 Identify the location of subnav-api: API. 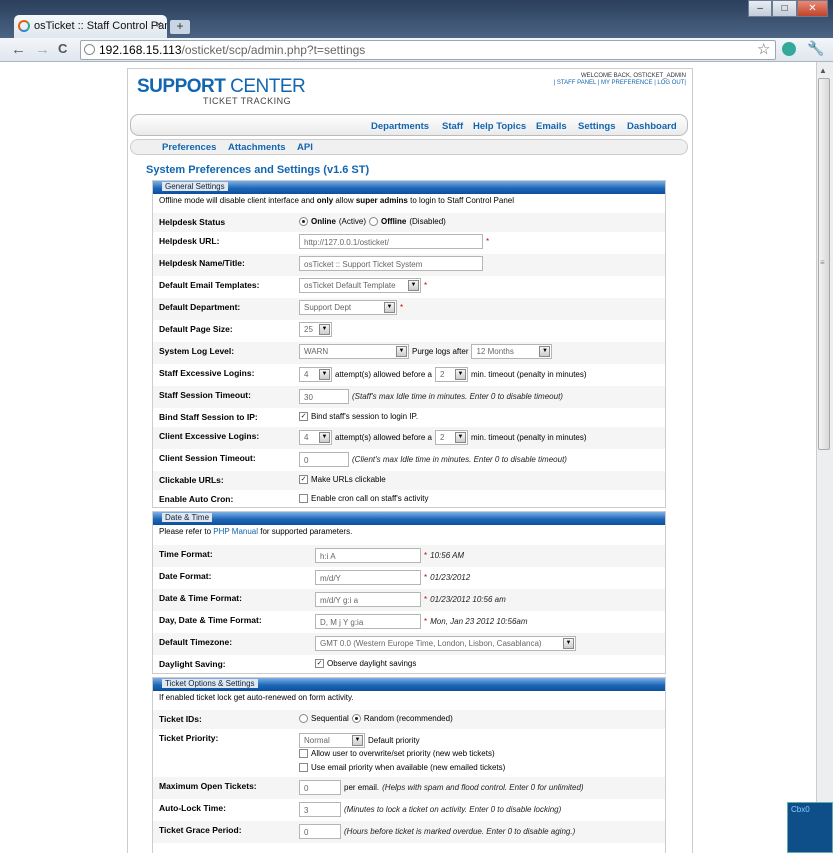
(305, 147).